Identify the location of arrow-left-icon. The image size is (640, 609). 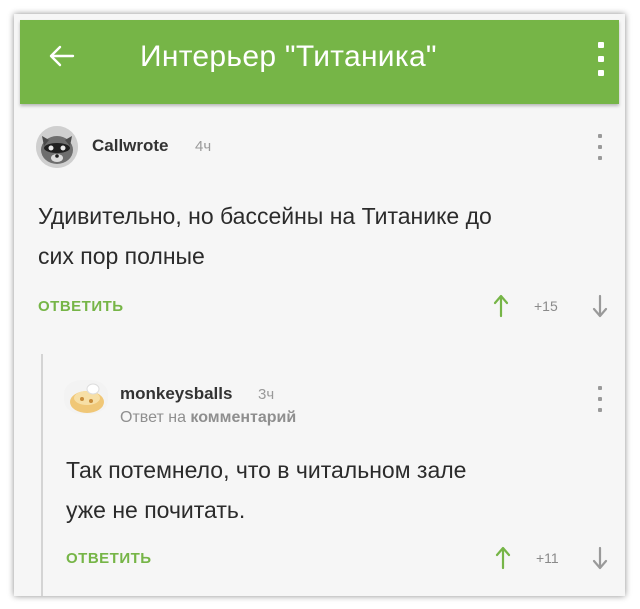
(62, 56).